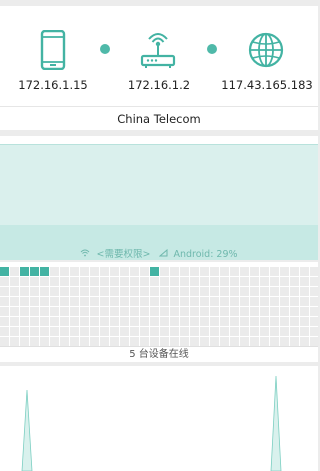 Image resolution: width=320 pixels, height=471 pixels. I want to click on wifi-status: <需要权限>, so click(123, 254).